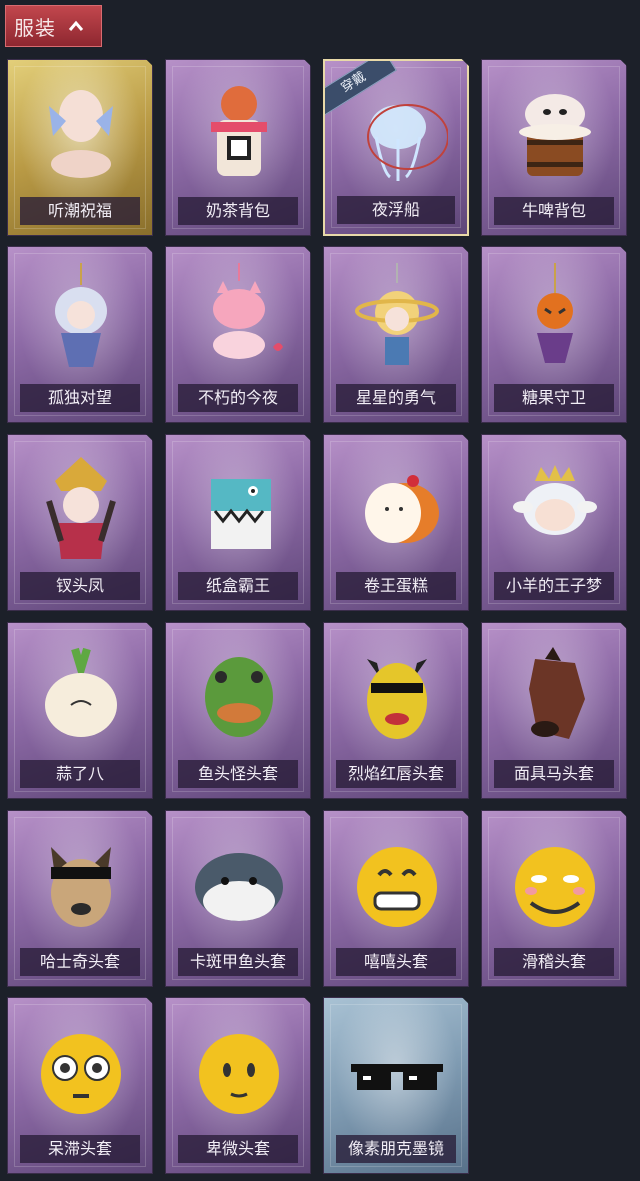 The width and height of the screenshot is (640, 1181). I want to click on item-card: 嘻嘻头套, so click(396, 898).